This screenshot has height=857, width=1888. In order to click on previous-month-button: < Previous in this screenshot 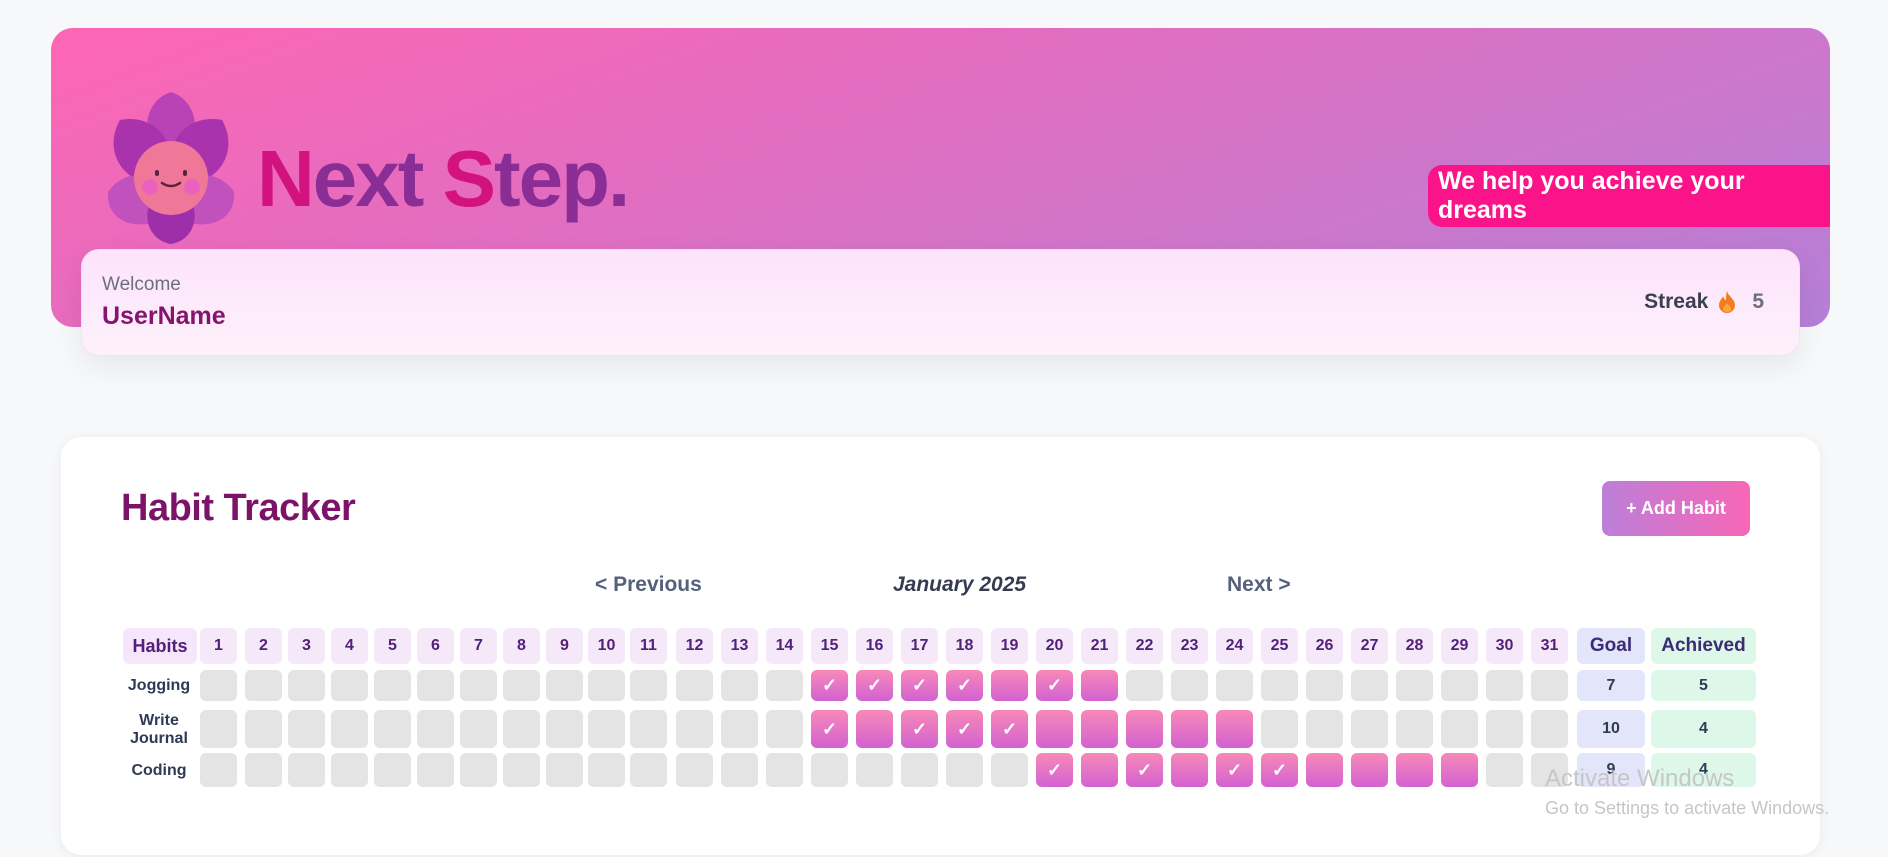, I will do `click(648, 585)`.